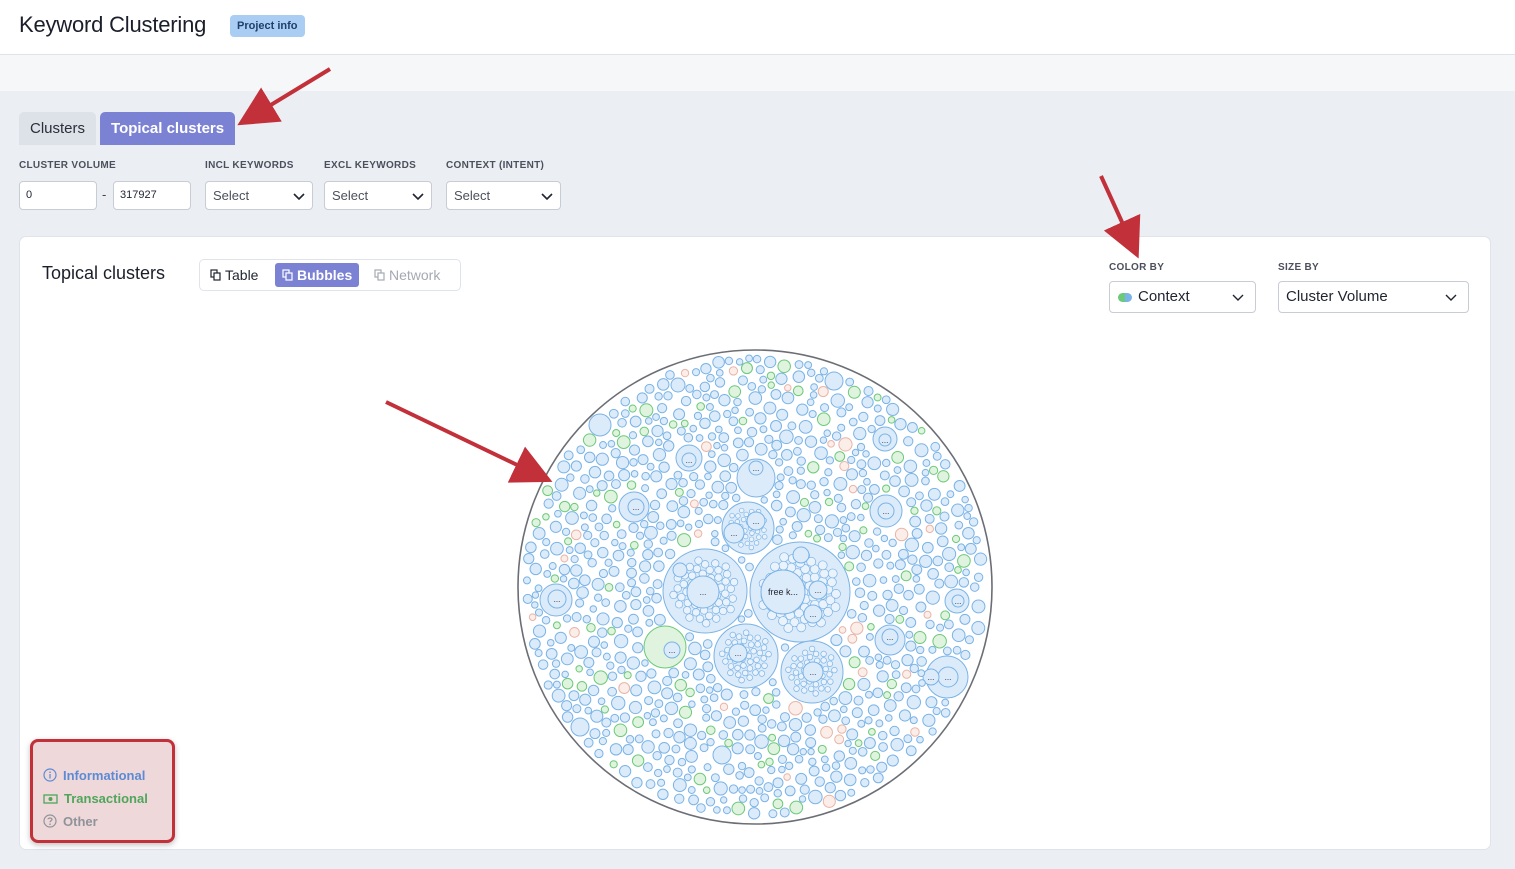 This screenshot has height=869, width=1515. What do you see at coordinates (1182, 297) in the screenshot?
I see `color-by-dropdown: Context` at bounding box center [1182, 297].